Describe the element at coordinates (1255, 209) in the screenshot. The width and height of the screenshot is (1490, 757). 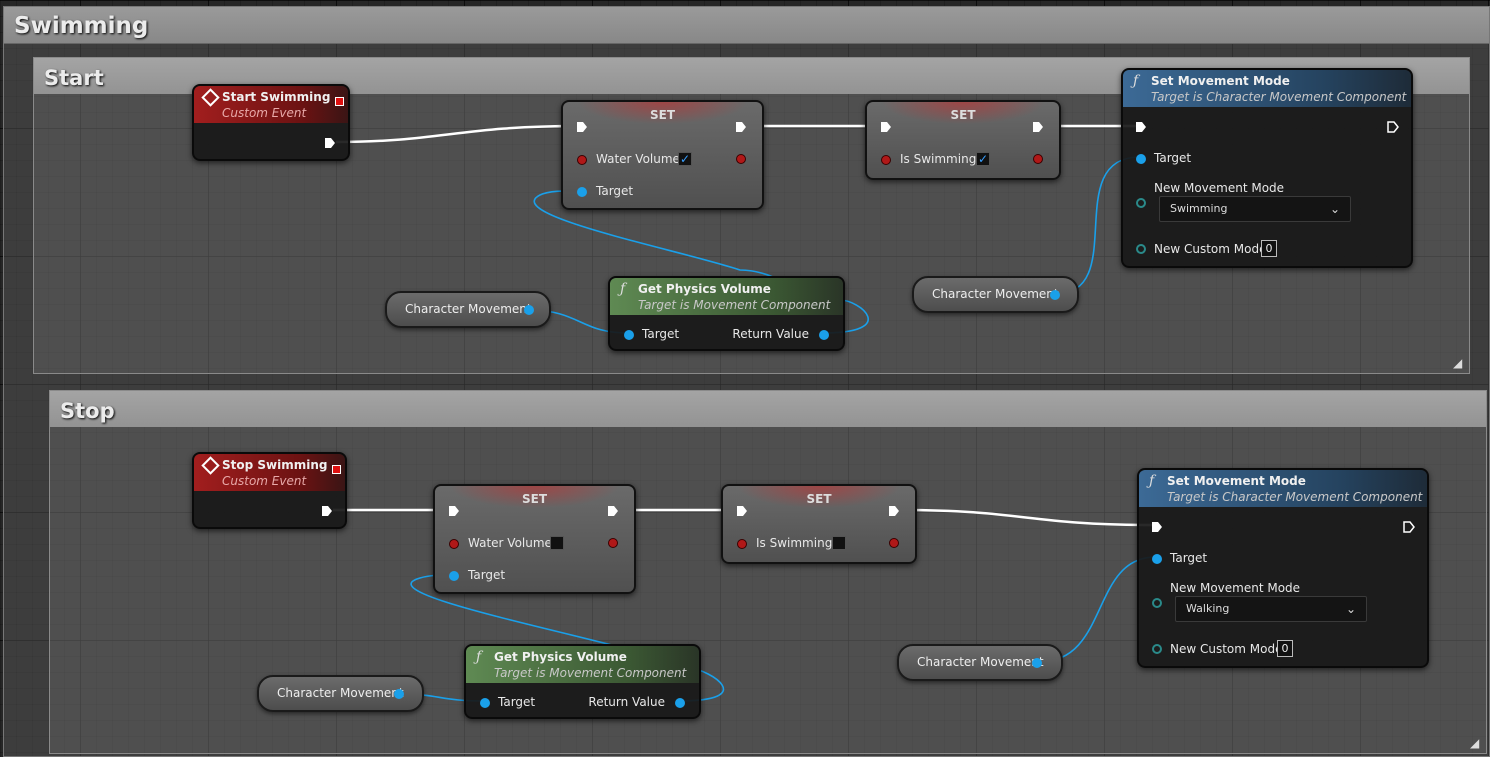
I see `movement-mode-dropdown: Swimming ⌄` at that location.